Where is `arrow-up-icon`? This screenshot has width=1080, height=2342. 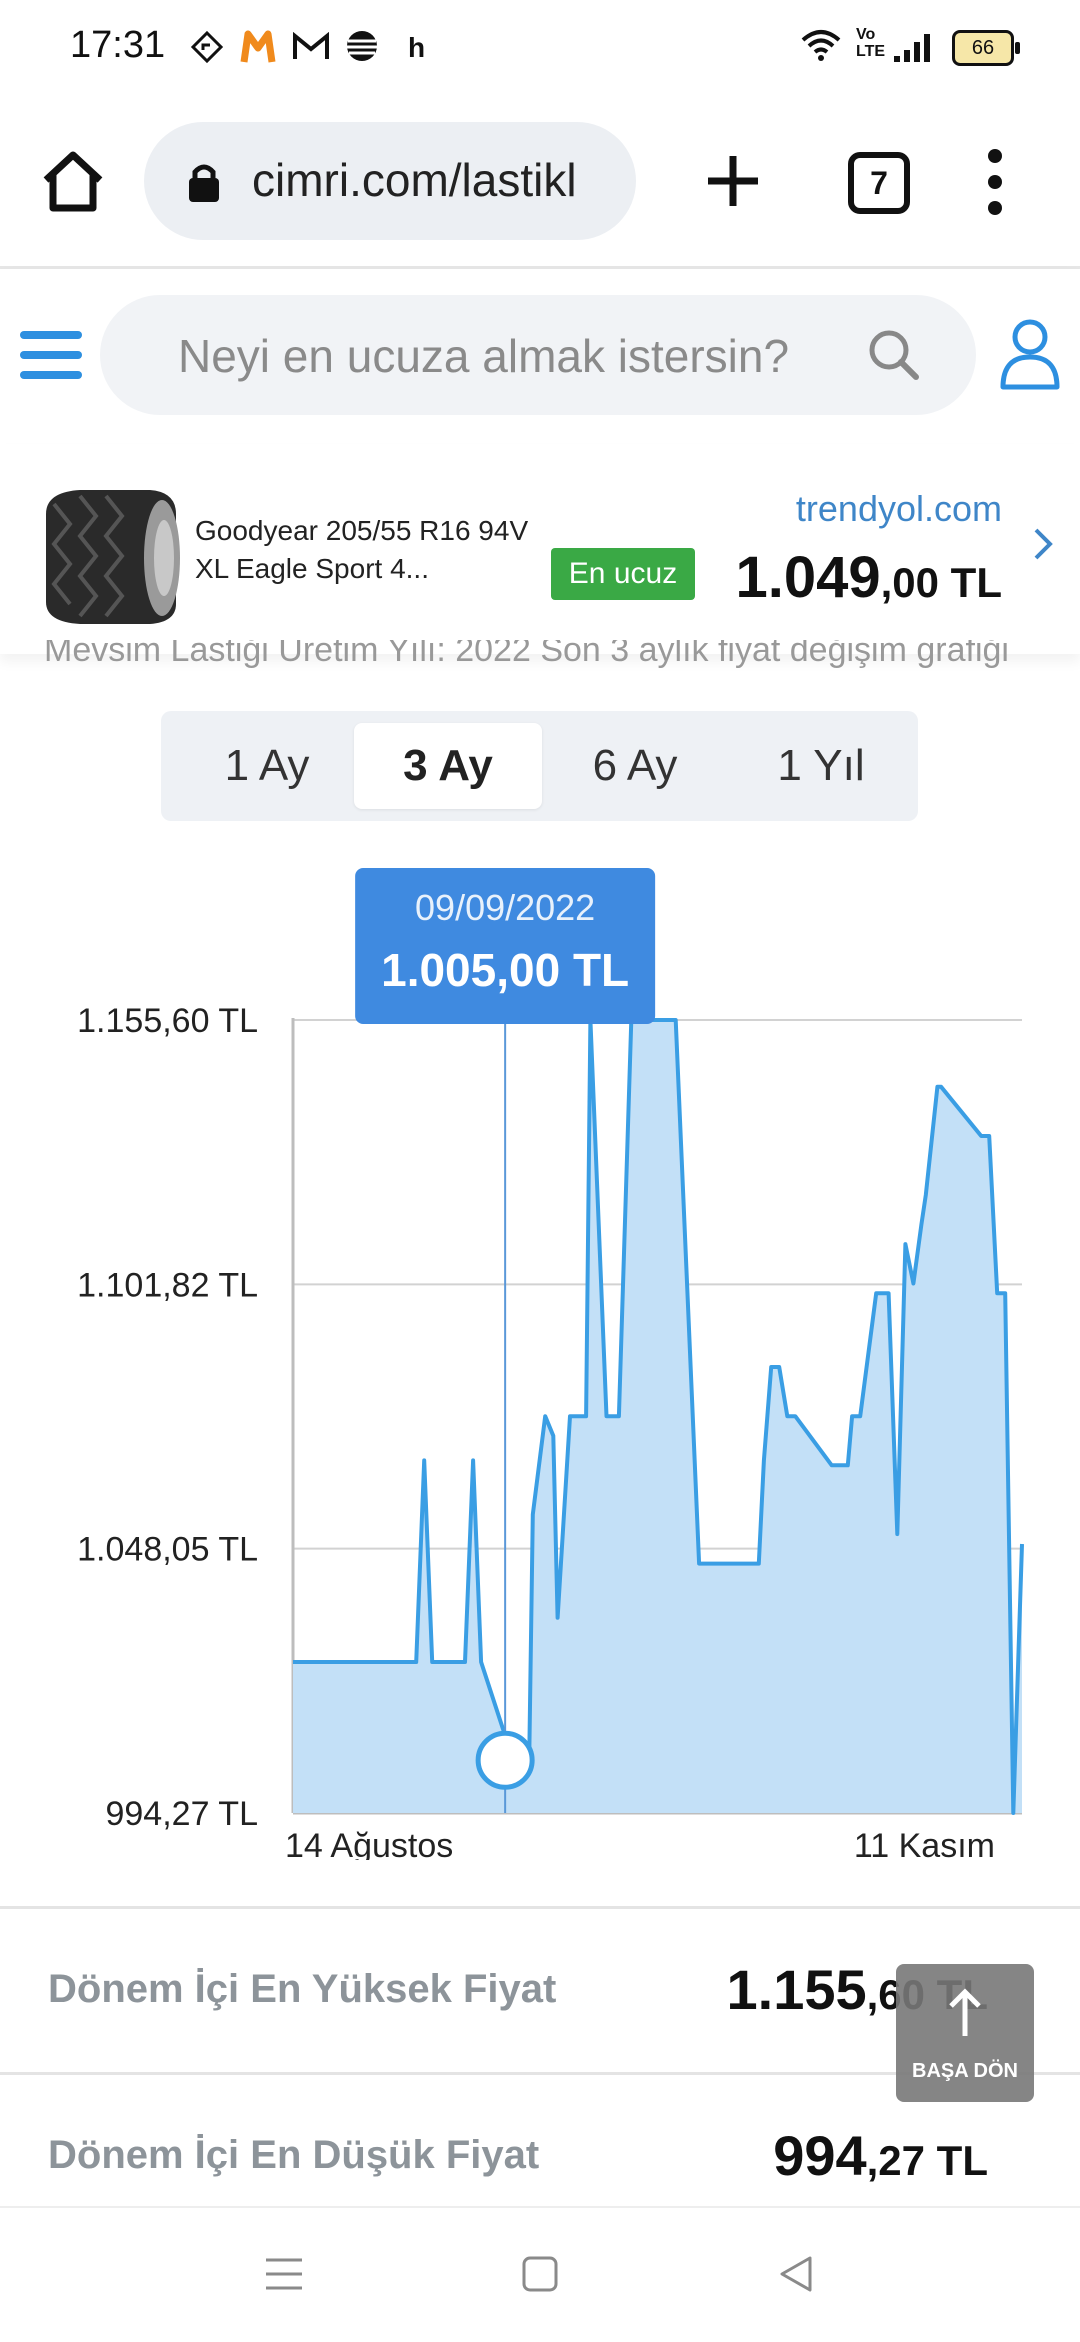 arrow-up-icon is located at coordinates (965, 2012).